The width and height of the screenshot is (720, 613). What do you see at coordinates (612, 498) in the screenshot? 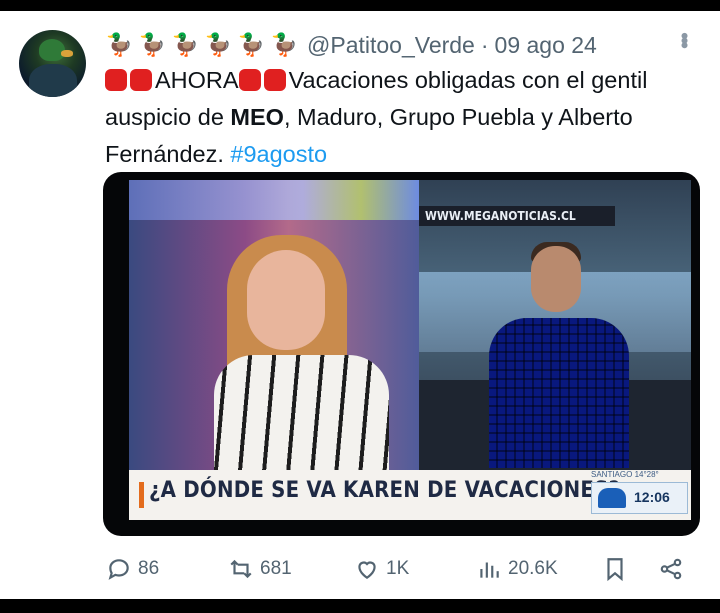
I see `channel-logo-icon` at bounding box center [612, 498].